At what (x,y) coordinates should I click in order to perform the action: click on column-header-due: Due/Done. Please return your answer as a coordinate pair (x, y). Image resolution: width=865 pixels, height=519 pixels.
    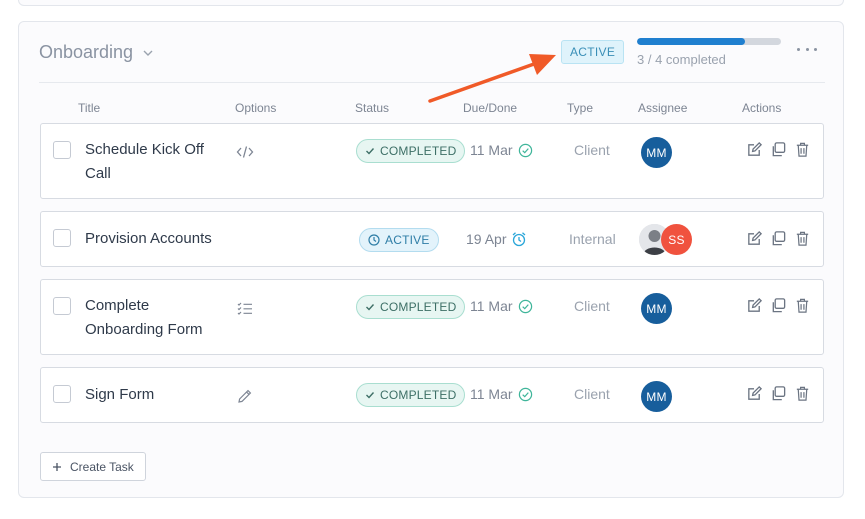
    Looking at the image, I should click on (490, 108).